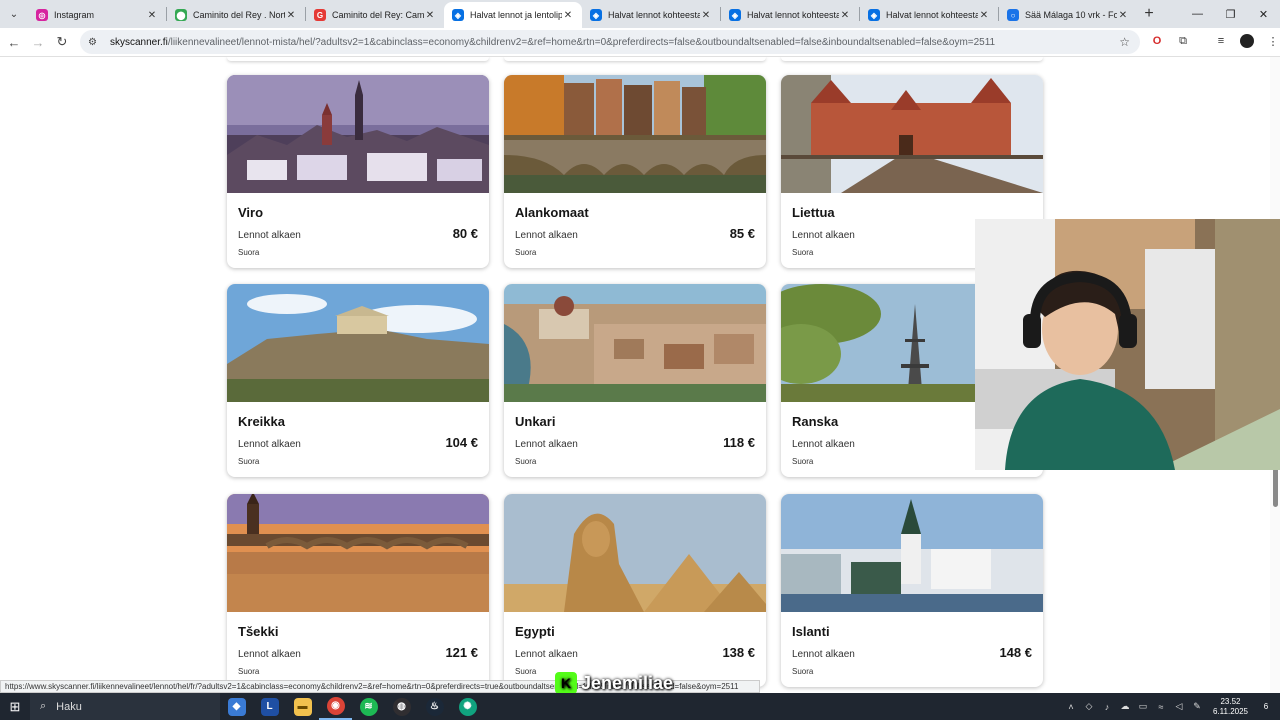 This screenshot has height=720, width=1280. Describe the element at coordinates (461, 442) in the screenshot. I see `price: 104 €` at that location.